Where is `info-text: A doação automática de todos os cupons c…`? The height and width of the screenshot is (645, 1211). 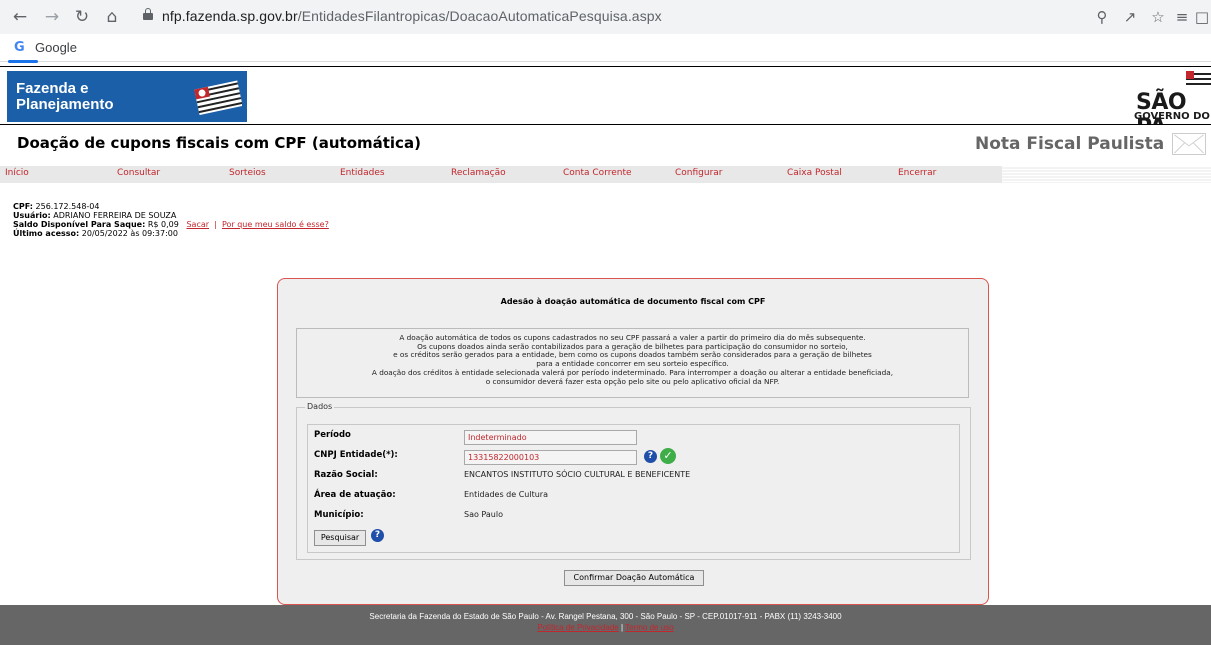
info-text: A doação automática de todos os cupons c… is located at coordinates (632, 359).